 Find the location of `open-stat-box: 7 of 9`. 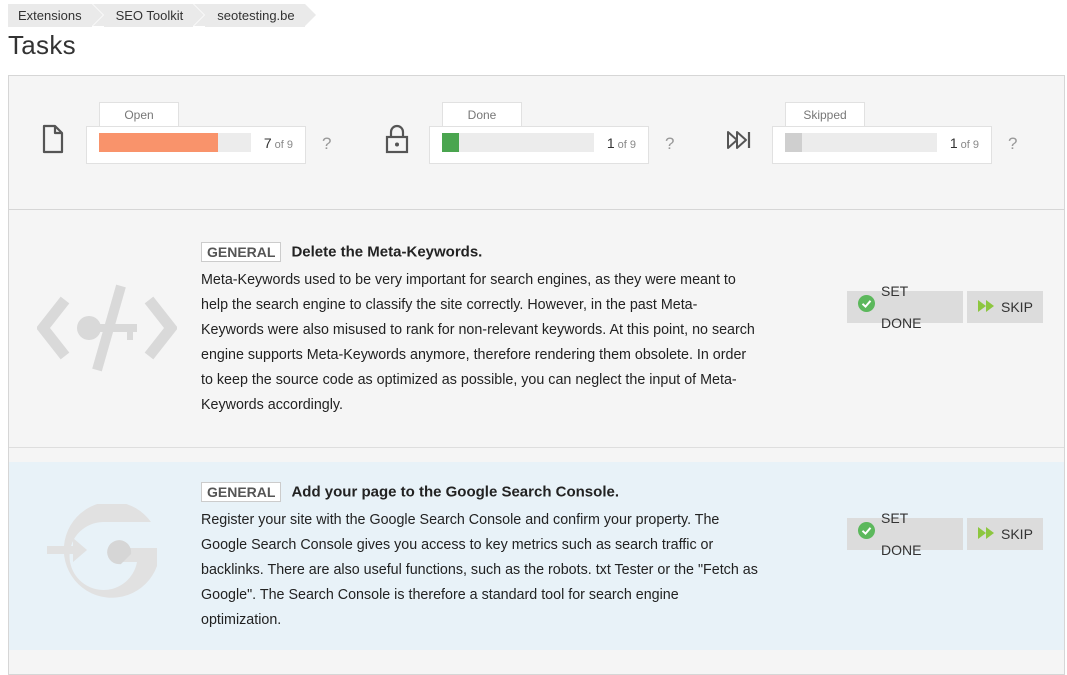

open-stat-box: 7 of 9 is located at coordinates (196, 145).